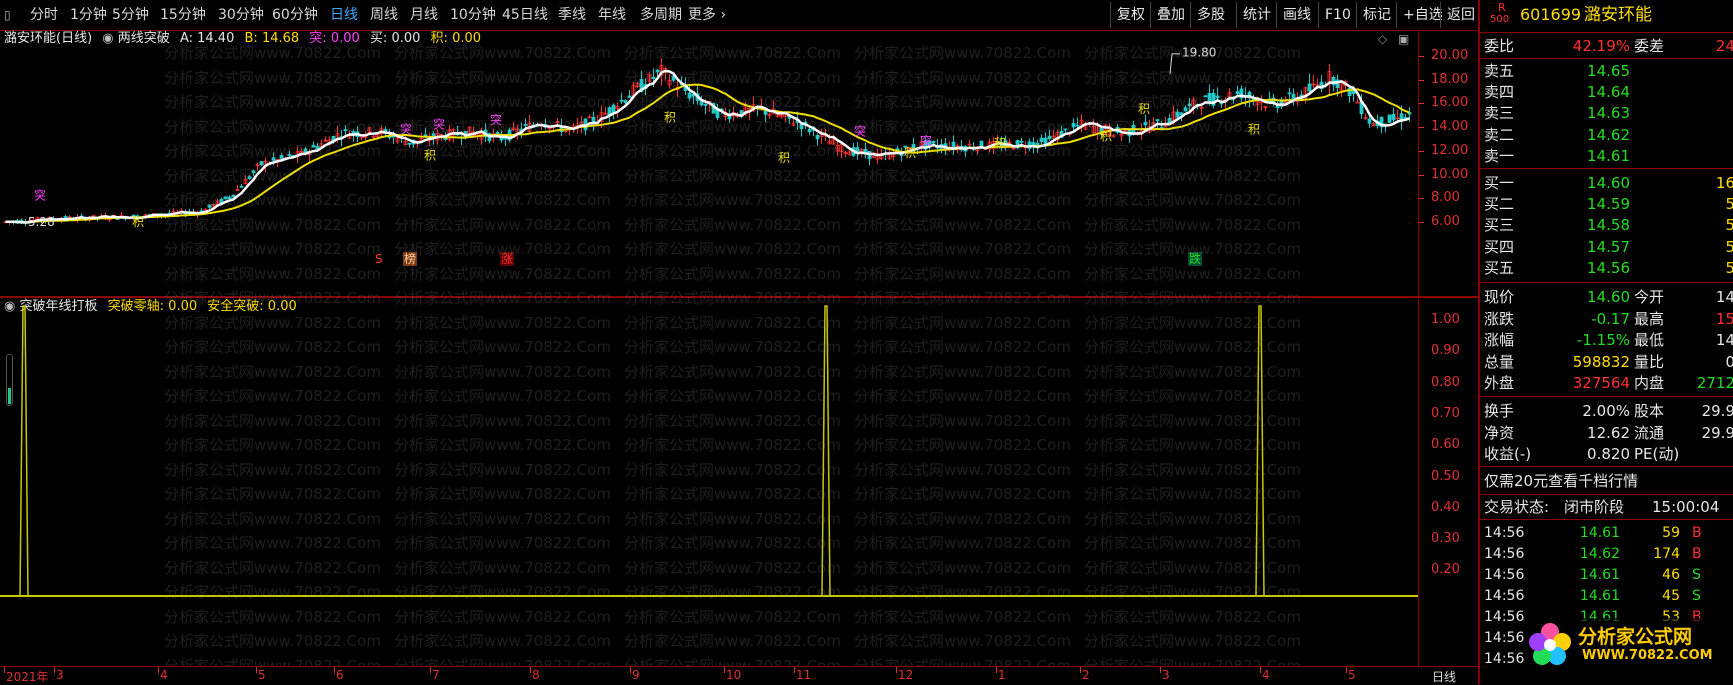 The image size is (1733, 685). I want to click on toolbar-button-0: 复权, so click(1130, 15).